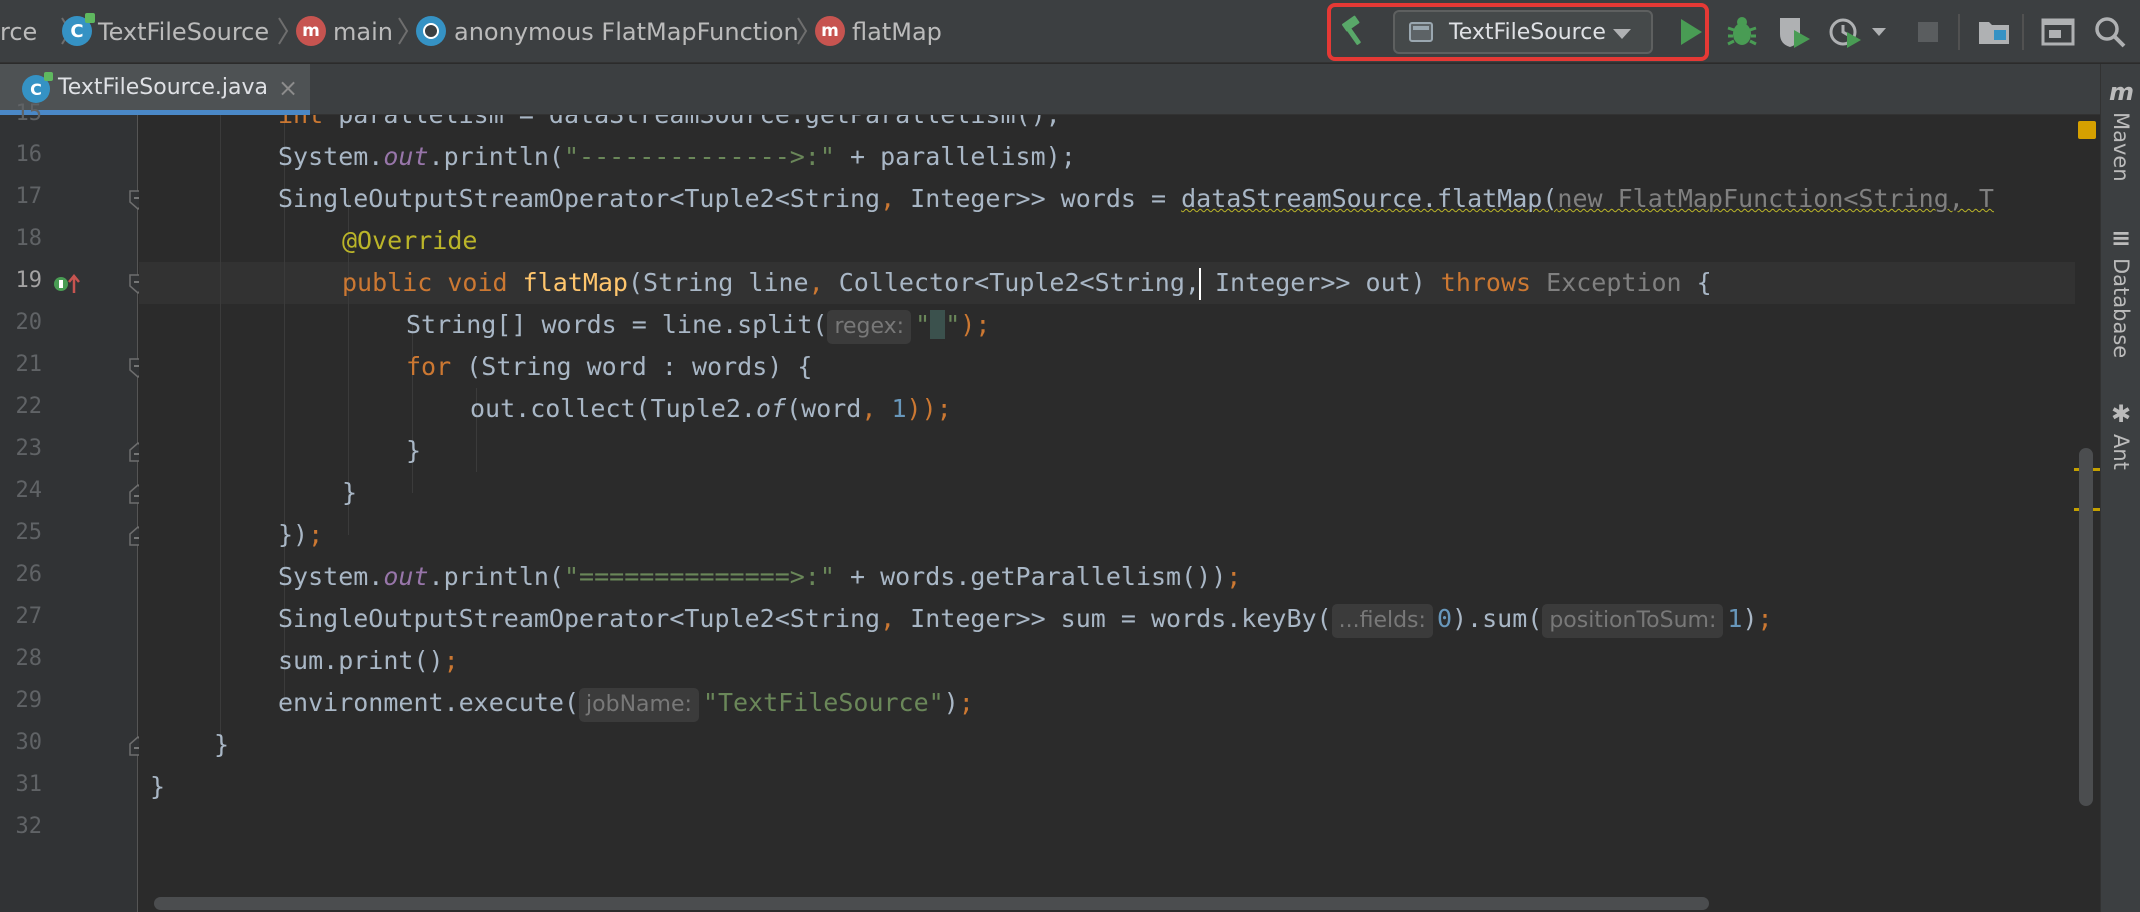 This screenshot has width=2140, height=912. I want to click on line-number: 29, so click(29, 700).